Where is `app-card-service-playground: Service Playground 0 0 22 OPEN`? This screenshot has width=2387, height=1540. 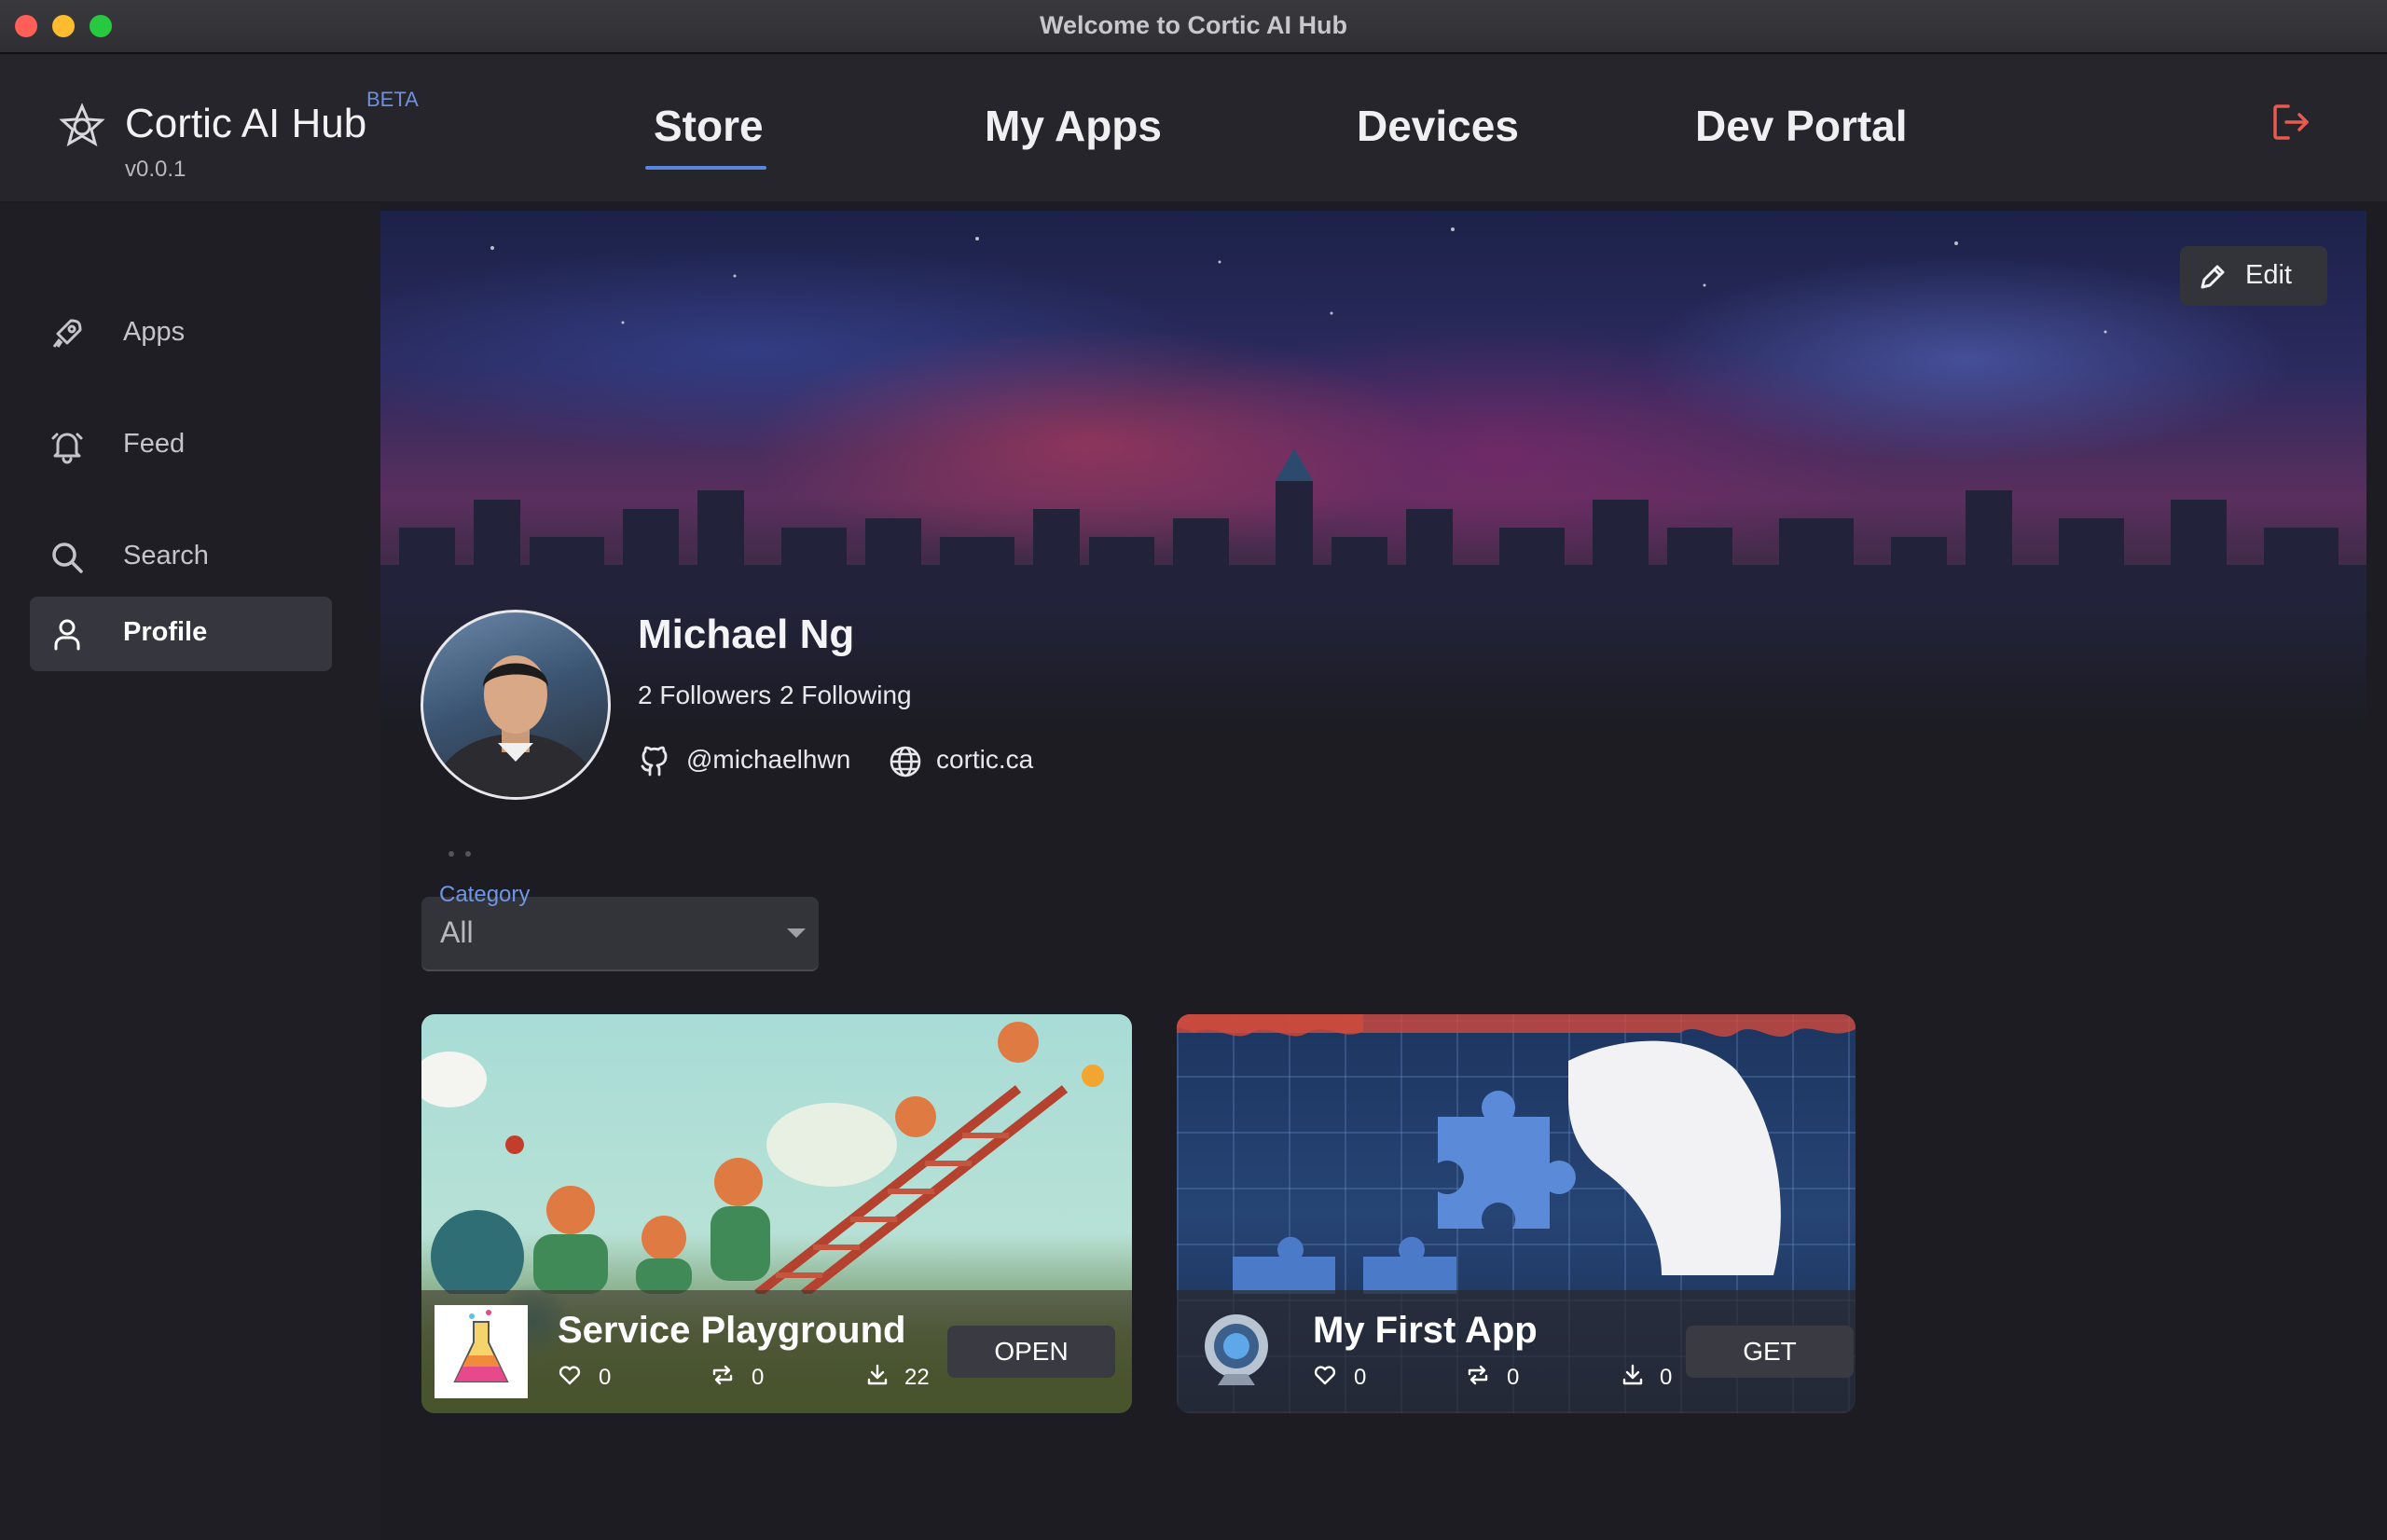
app-card-service-playground: Service Playground 0 0 22 OPEN is located at coordinates (776, 1213).